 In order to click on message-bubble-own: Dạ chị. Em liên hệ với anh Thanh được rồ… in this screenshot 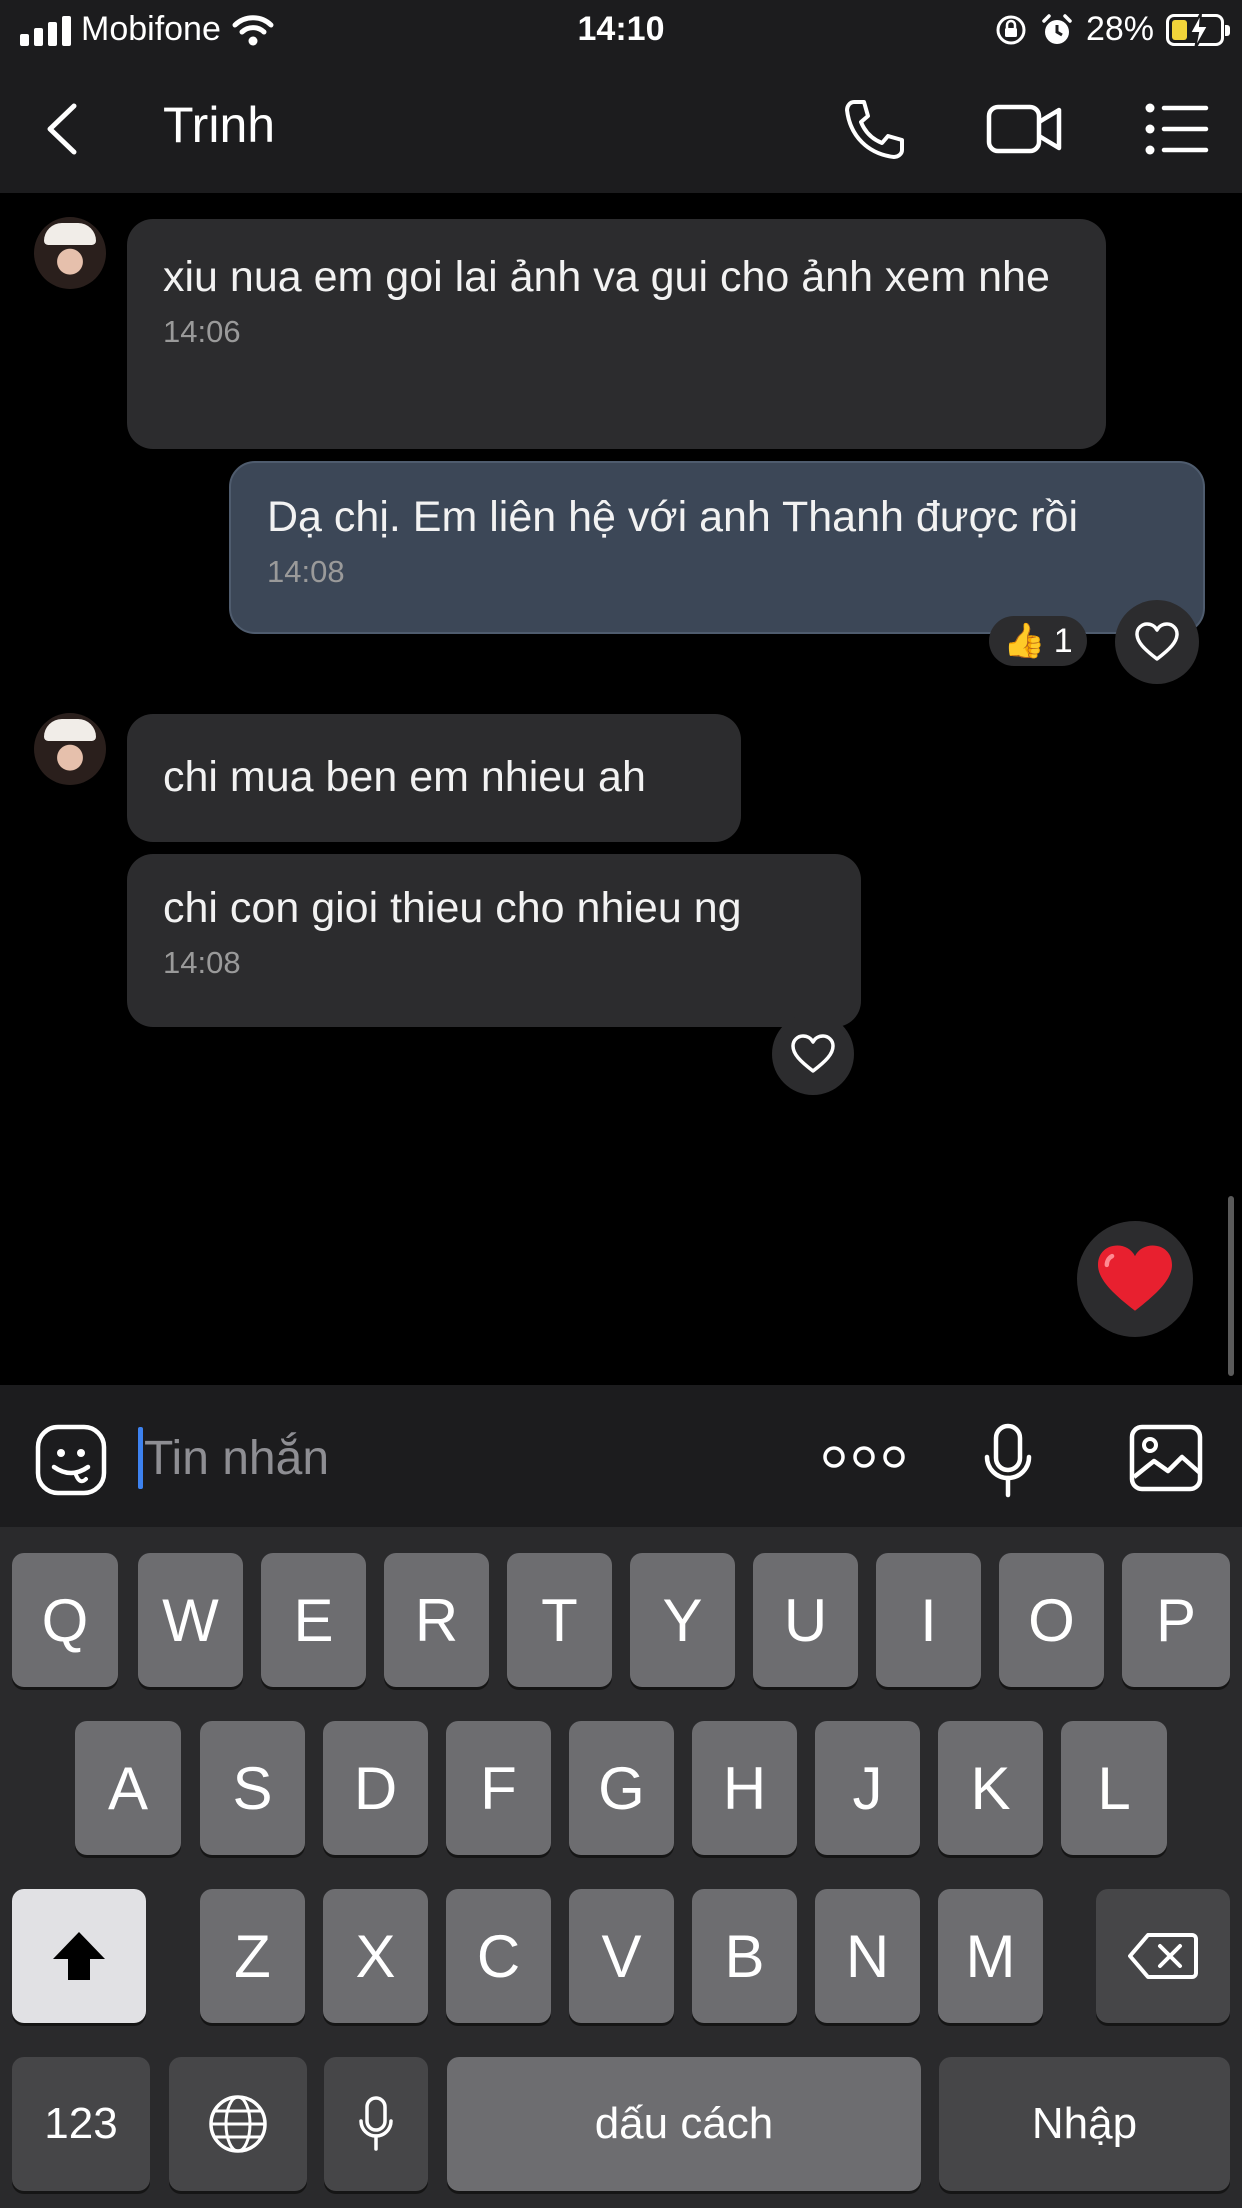, I will do `click(717, 547)`.